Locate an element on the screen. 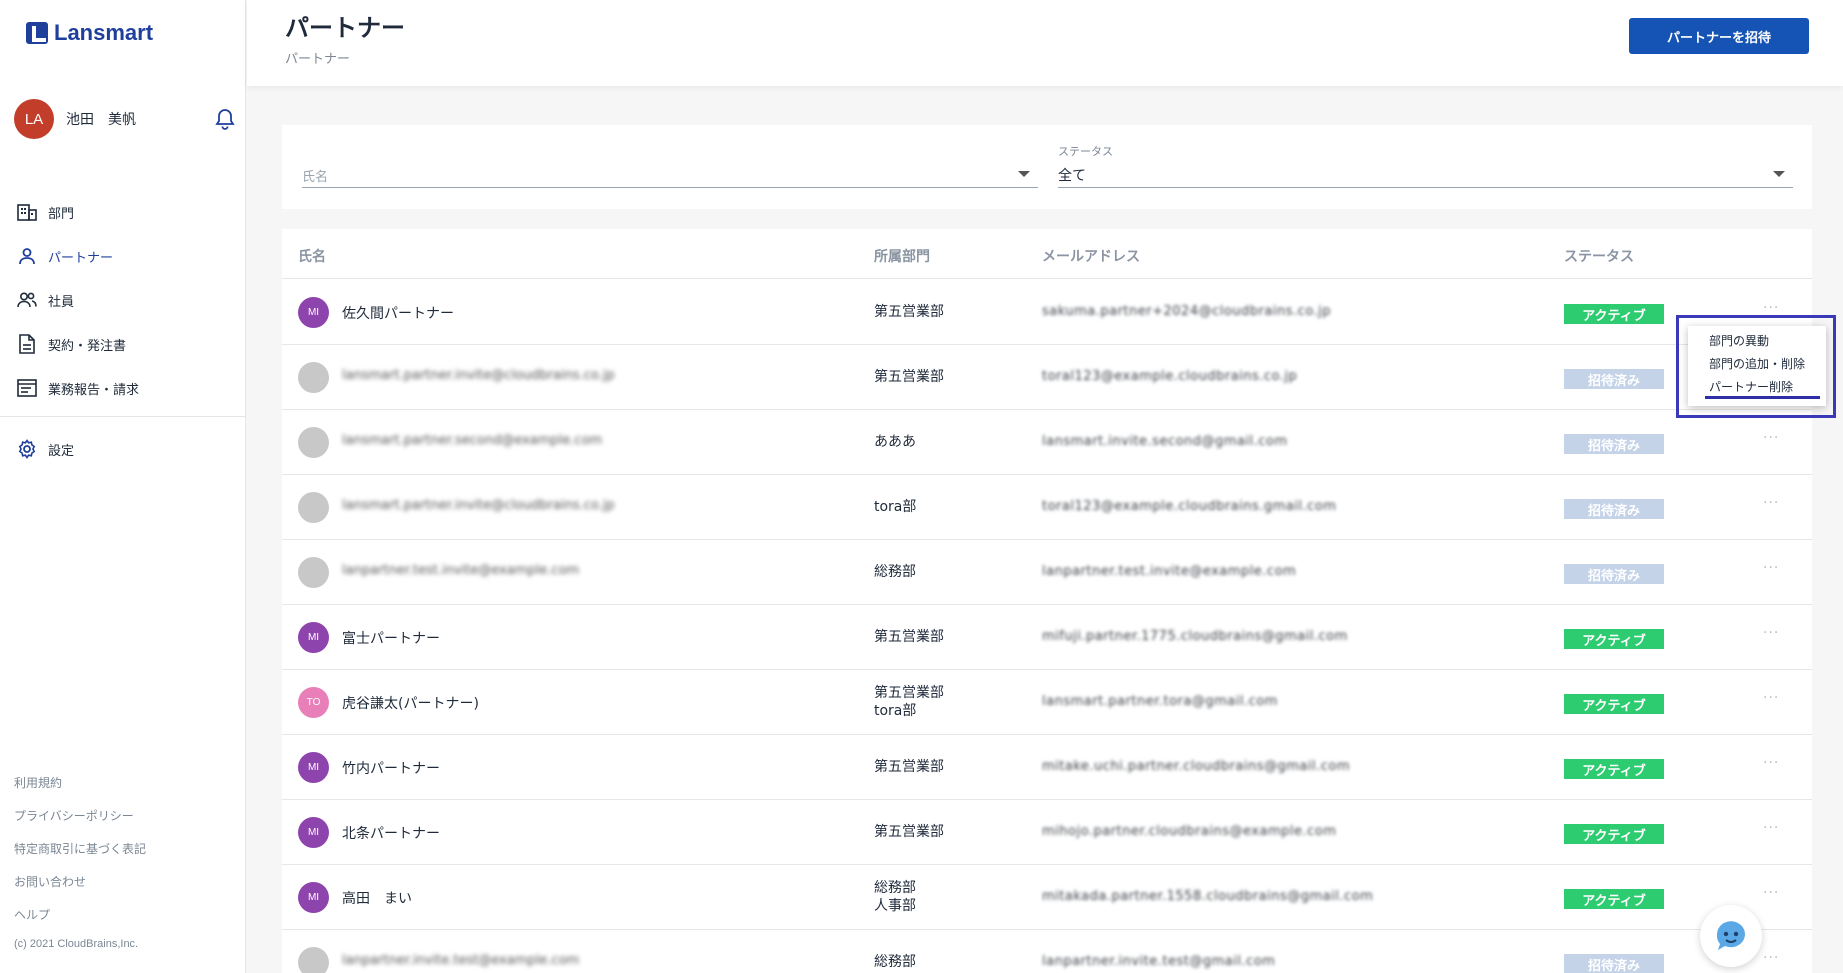 Image resolution: width=1843 pixels, height=973 pixels. sidebar-item-label: 社員 is located at coordinates (61, 302).